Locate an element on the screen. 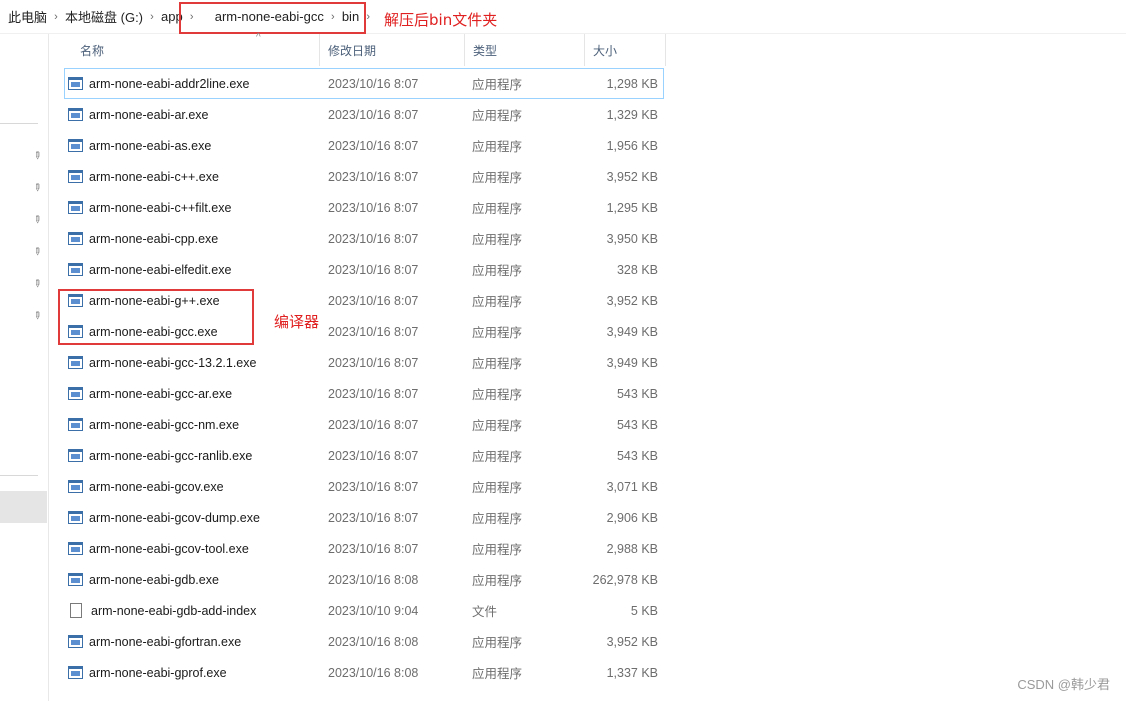 The image size is (1126, 701). file-name: arm-none-eabi-as.exe is located at coordinates (150, 145).